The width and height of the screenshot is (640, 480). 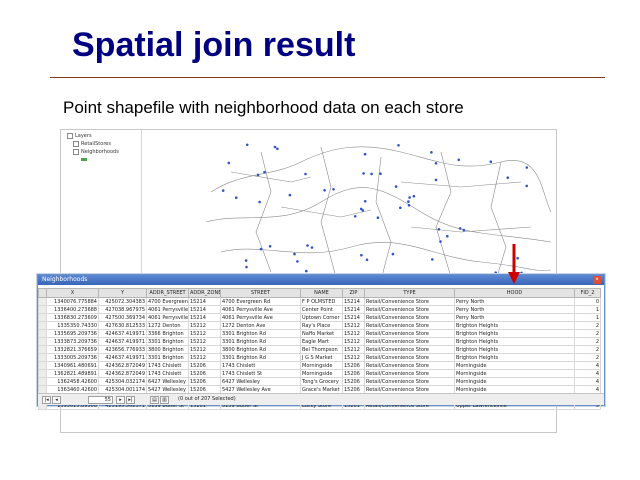 What do you see at coordinates (96, 152) in the screenshot?
I see `toc-neighborhoods: Neighborhoods` at bounding box center [96, 152].